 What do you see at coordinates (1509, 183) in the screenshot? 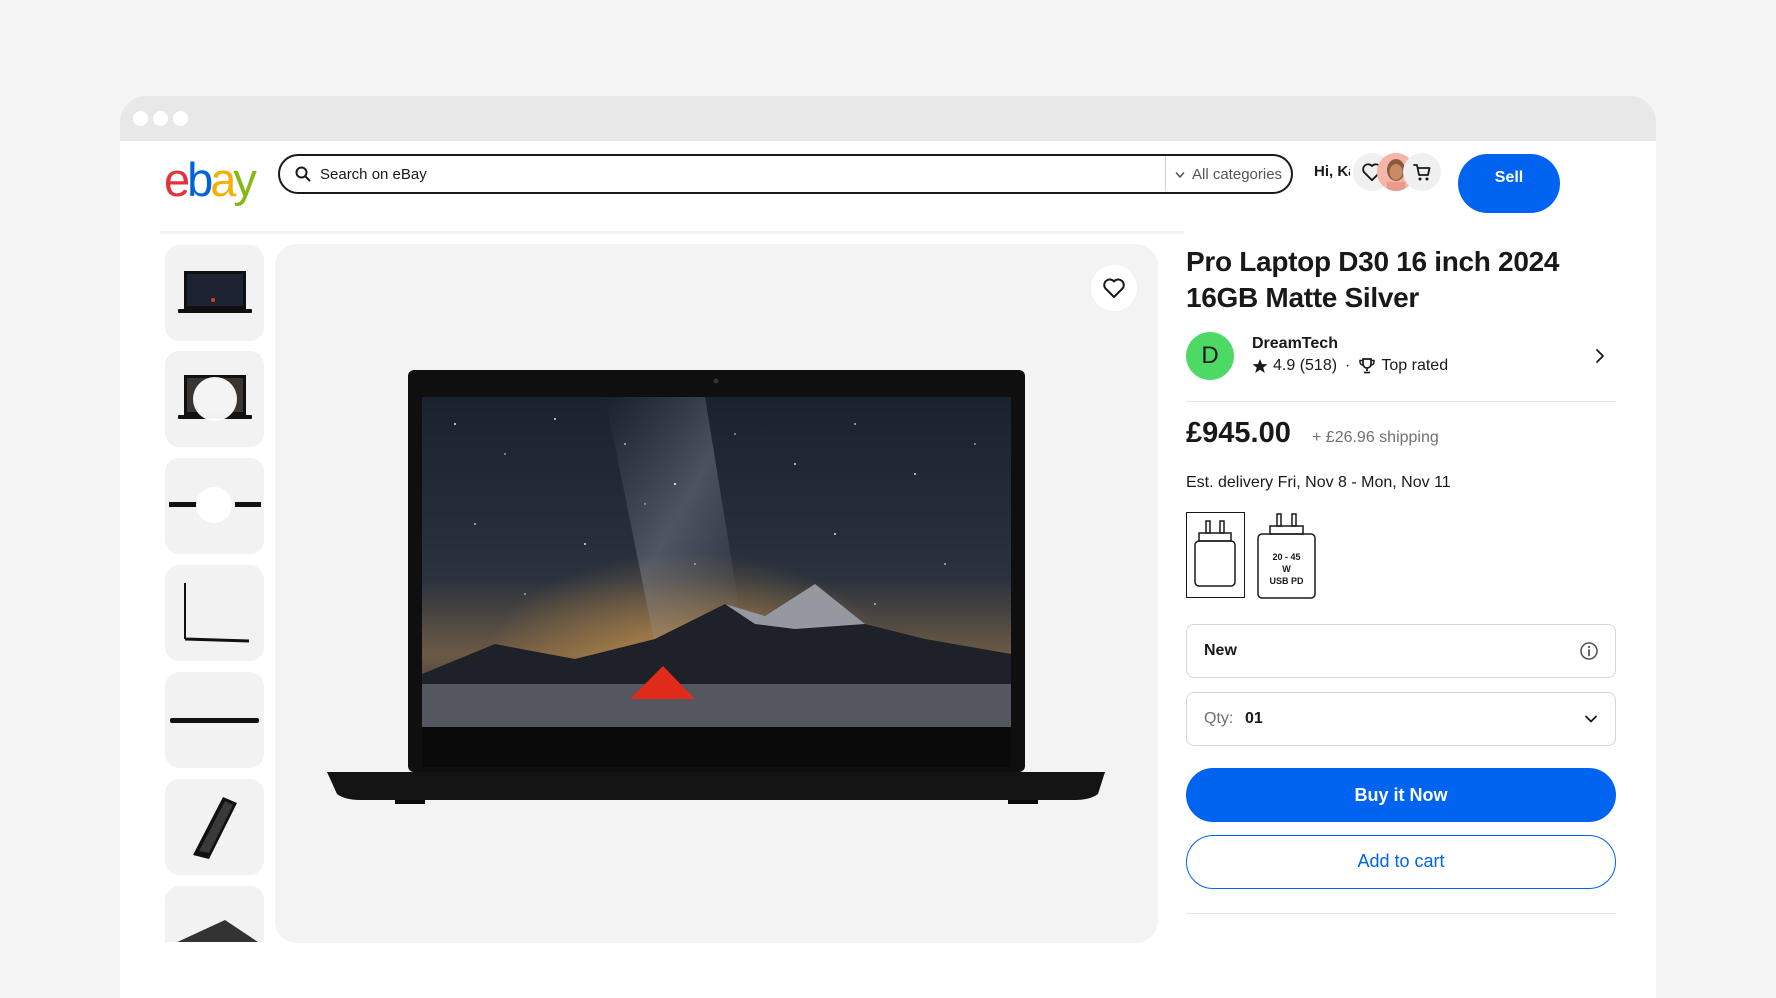
I see `sell-button: Sell` at bounding box center [1509, 183].